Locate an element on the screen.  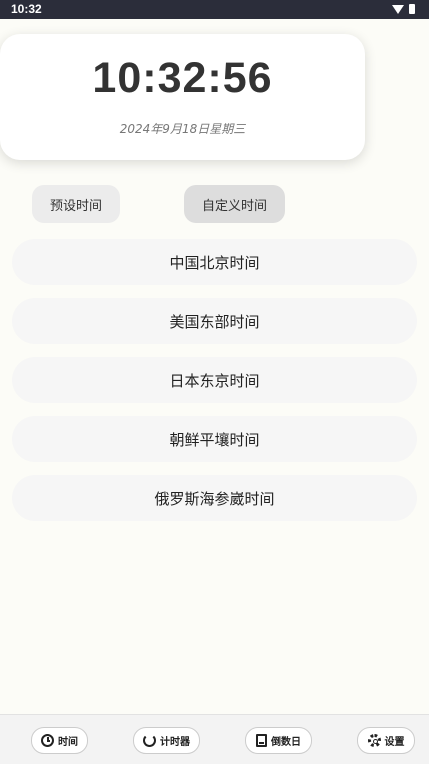
nav-timer-label: 计时器 is located at coordinates (175, 742).